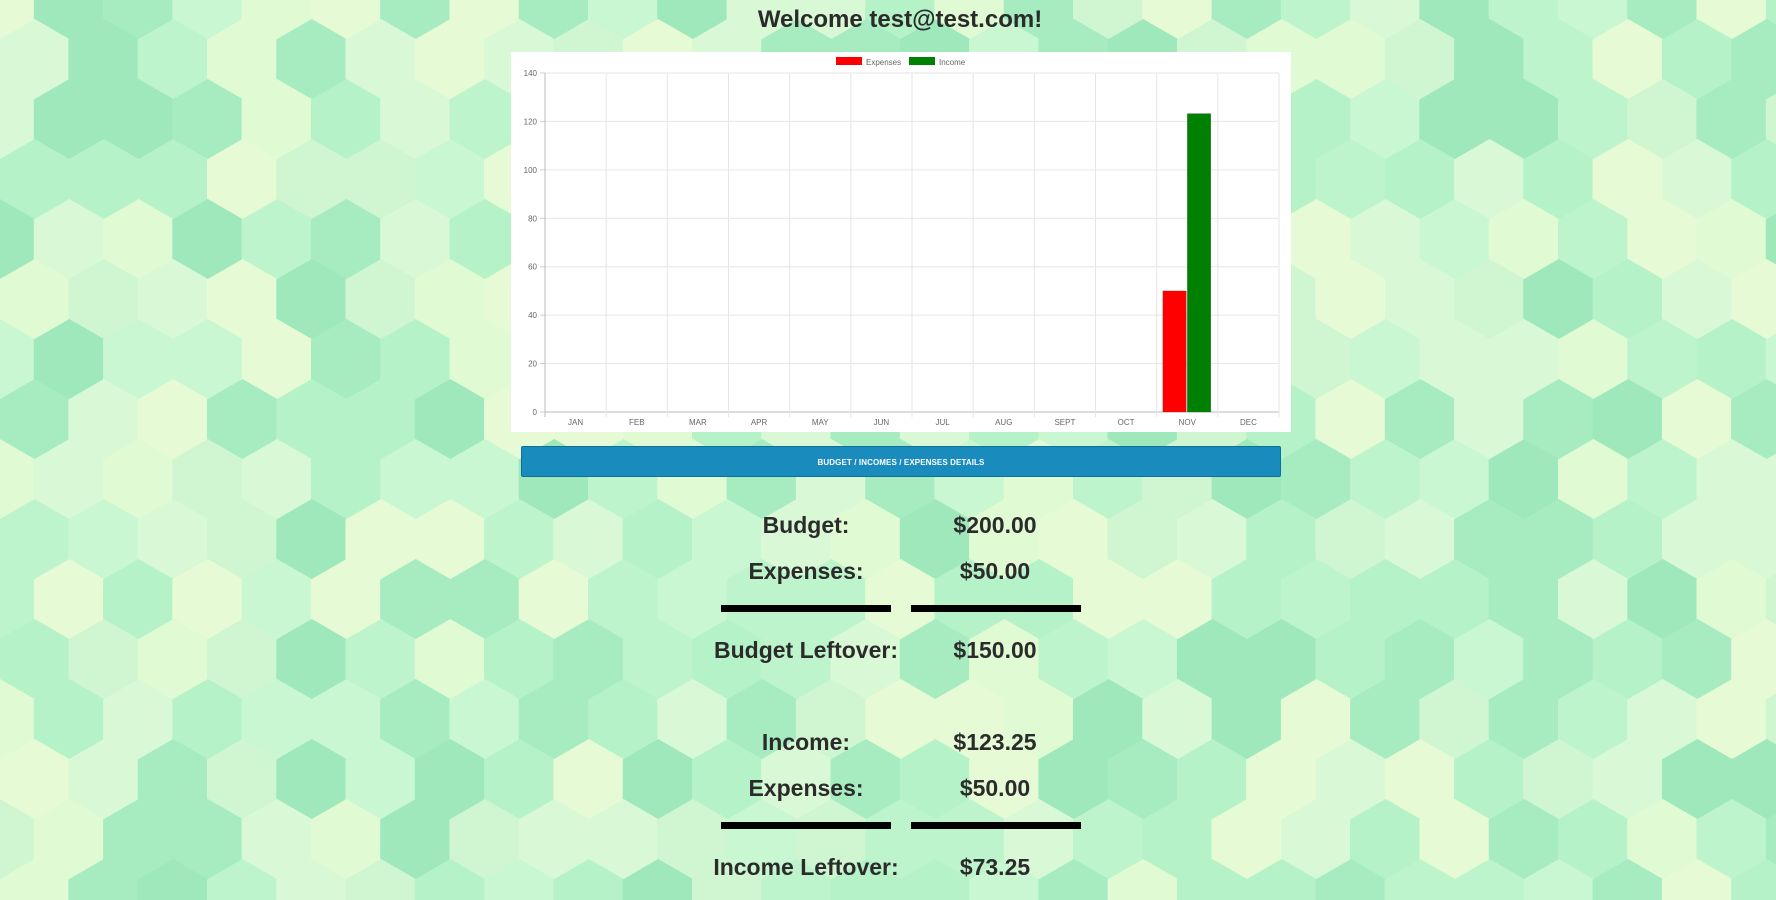  Describe the element at coordinates (698, 422) in the screenshot. I see `x-tick-label: MAR` at that location.